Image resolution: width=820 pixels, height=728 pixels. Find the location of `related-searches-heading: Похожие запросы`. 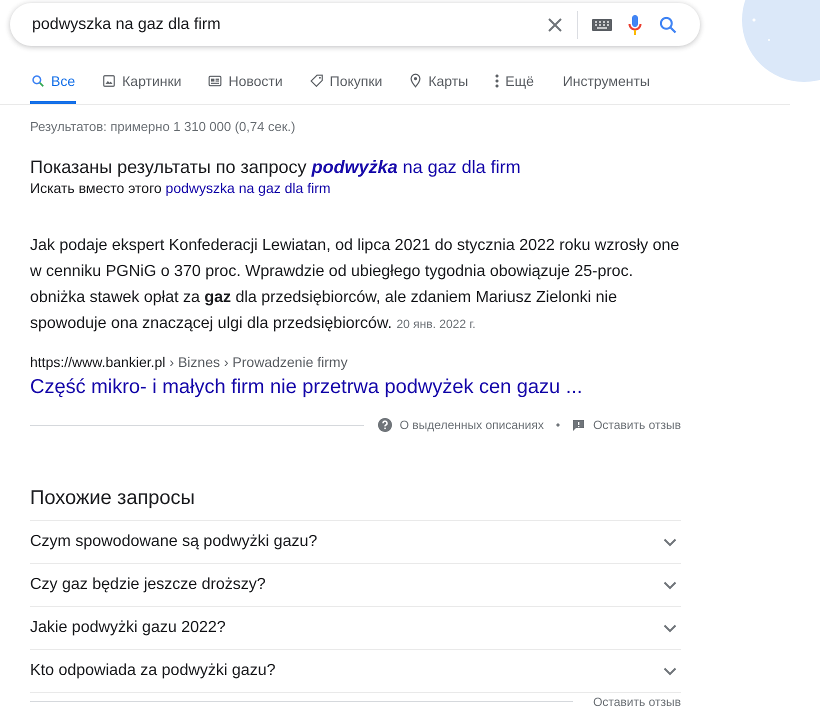

related-searches-heading: Похожие запросы is located at coordinates (355, 504).